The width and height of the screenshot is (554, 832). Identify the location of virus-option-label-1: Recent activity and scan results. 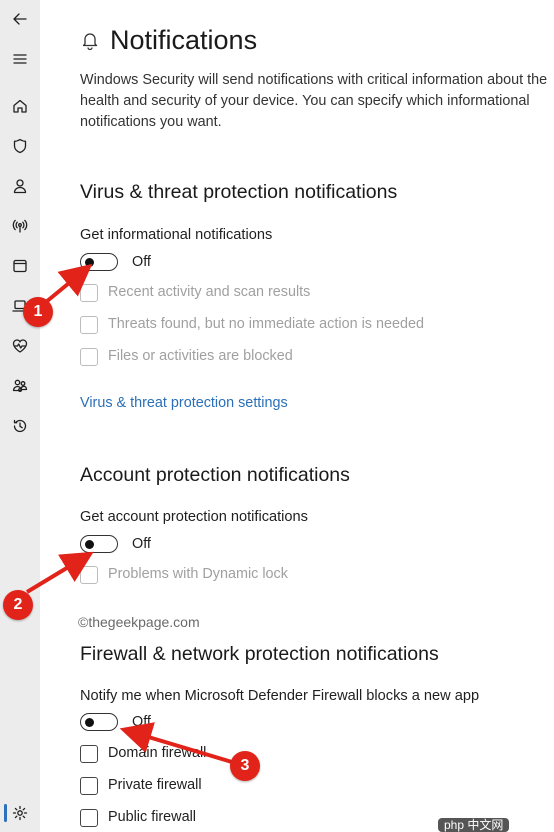
(209, 292).